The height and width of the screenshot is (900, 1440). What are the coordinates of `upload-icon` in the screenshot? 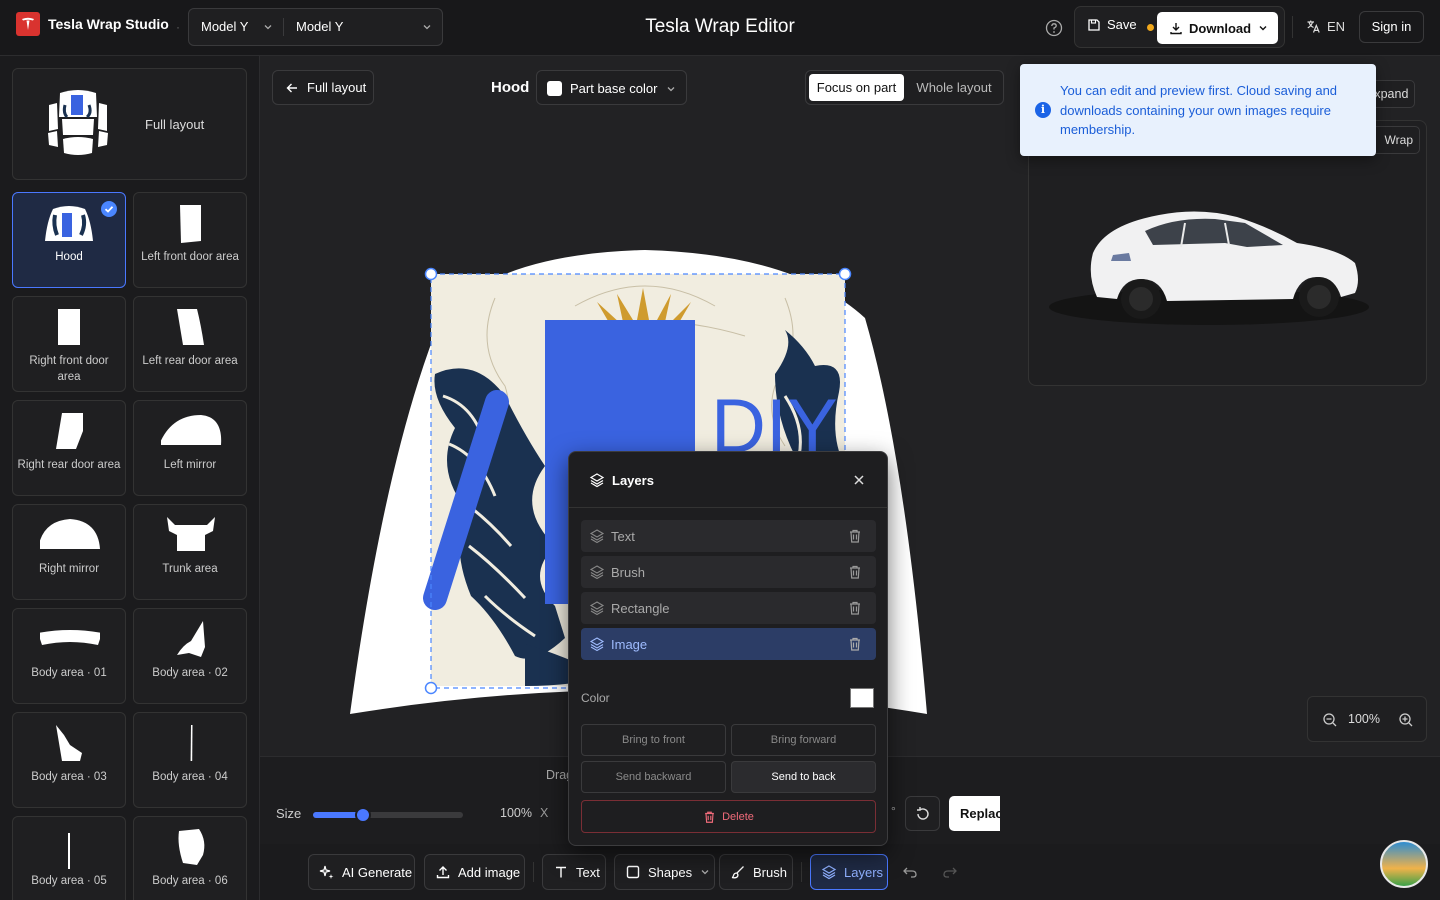 It's located at (443, 872).